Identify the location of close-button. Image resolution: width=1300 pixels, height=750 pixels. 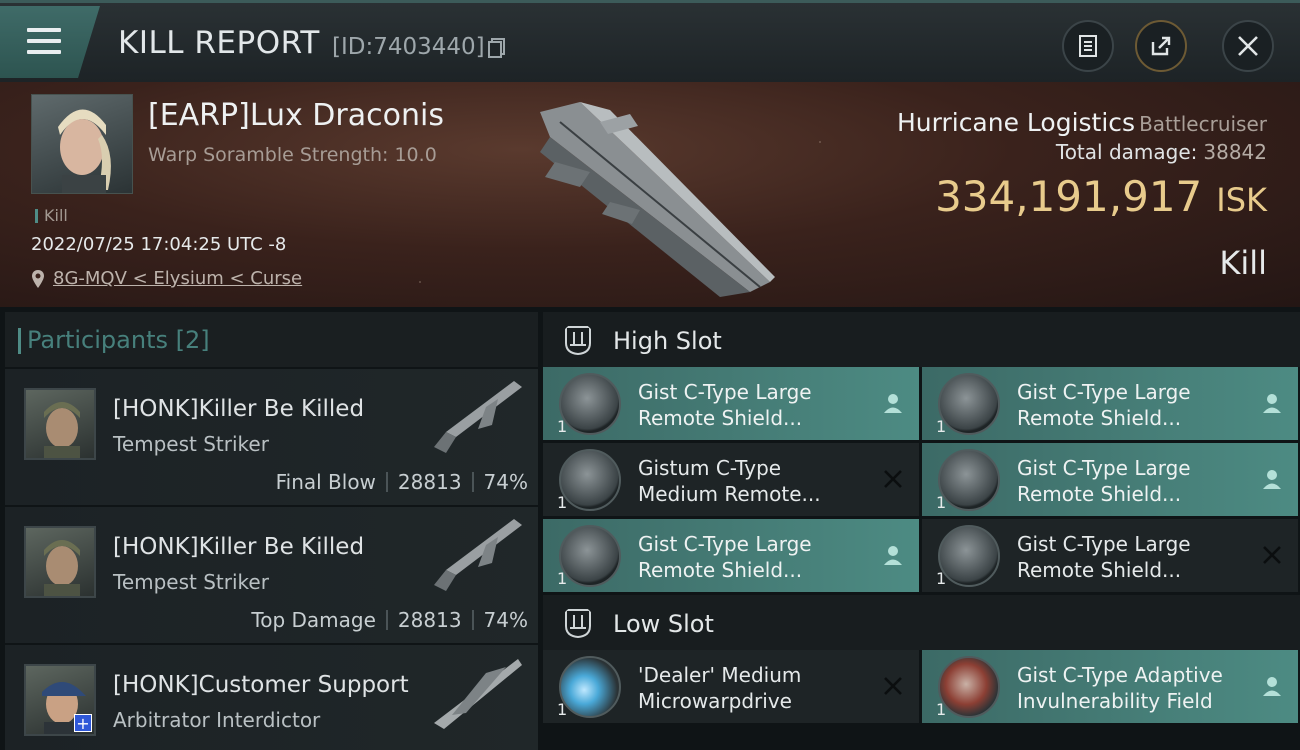
(1248, 46).